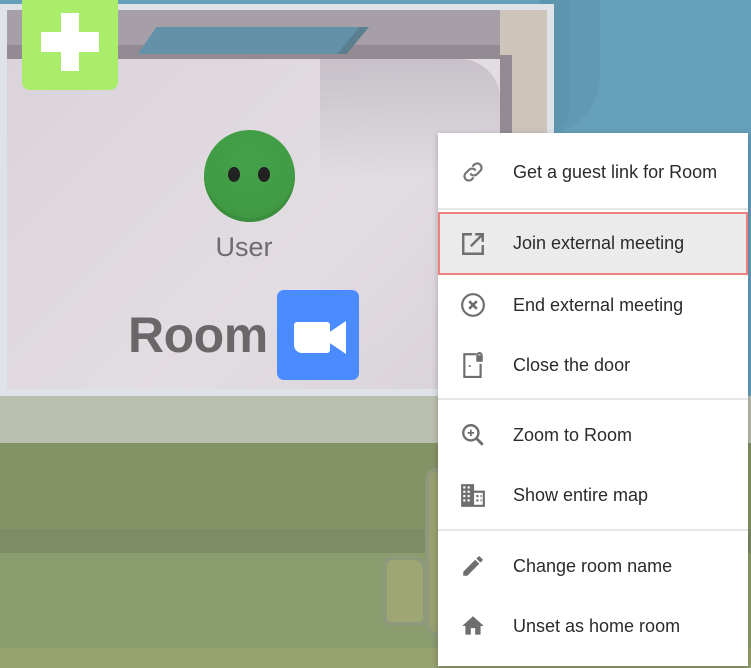  I want to click on building-icon, so click(473, 495).